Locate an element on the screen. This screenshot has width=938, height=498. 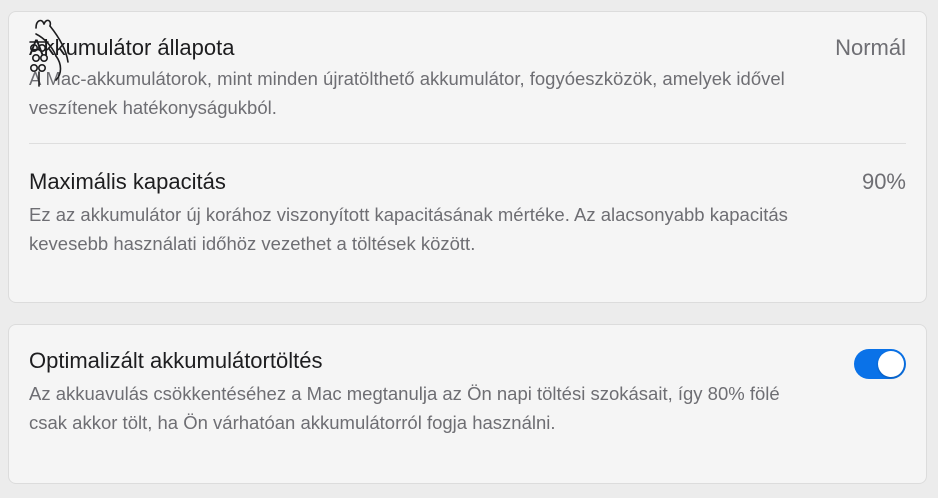
optimized-charging-toggle is located at coordinates (880, 364).